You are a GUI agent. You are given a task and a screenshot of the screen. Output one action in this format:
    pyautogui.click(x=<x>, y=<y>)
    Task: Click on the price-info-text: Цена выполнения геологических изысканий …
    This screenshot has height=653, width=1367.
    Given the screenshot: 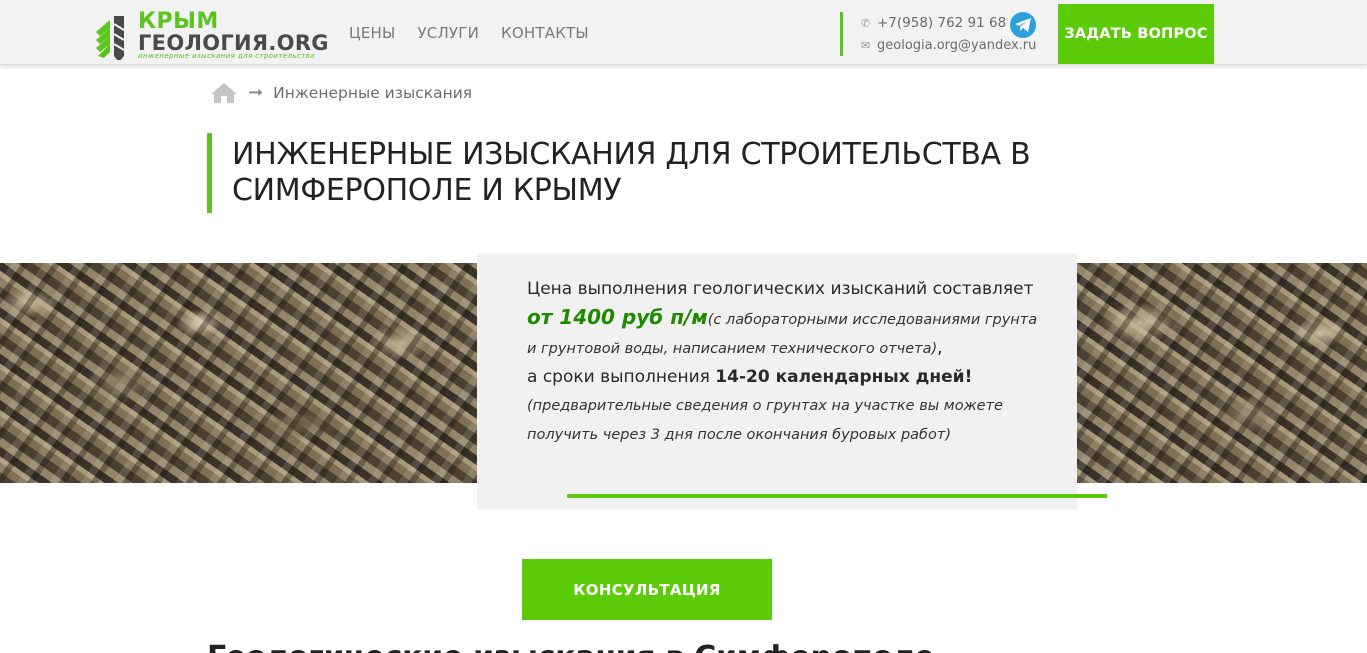 What is the action you would take?
    pyautogui.click(x=787, y=362)
    